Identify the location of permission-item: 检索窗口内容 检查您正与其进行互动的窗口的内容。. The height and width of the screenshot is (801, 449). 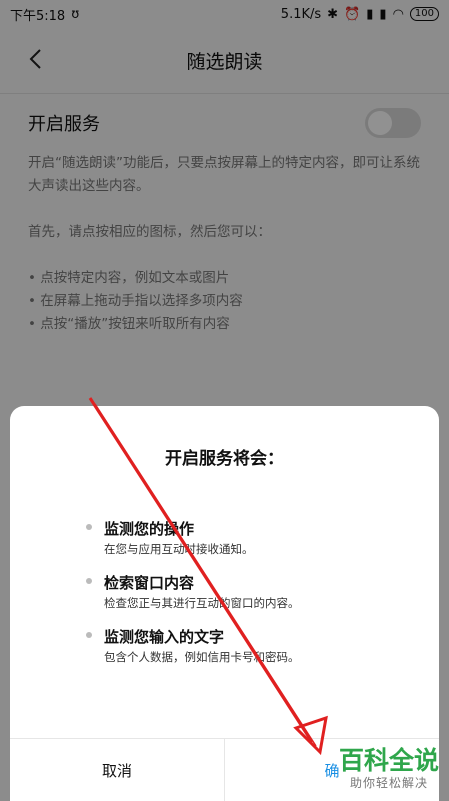
(252, 592).